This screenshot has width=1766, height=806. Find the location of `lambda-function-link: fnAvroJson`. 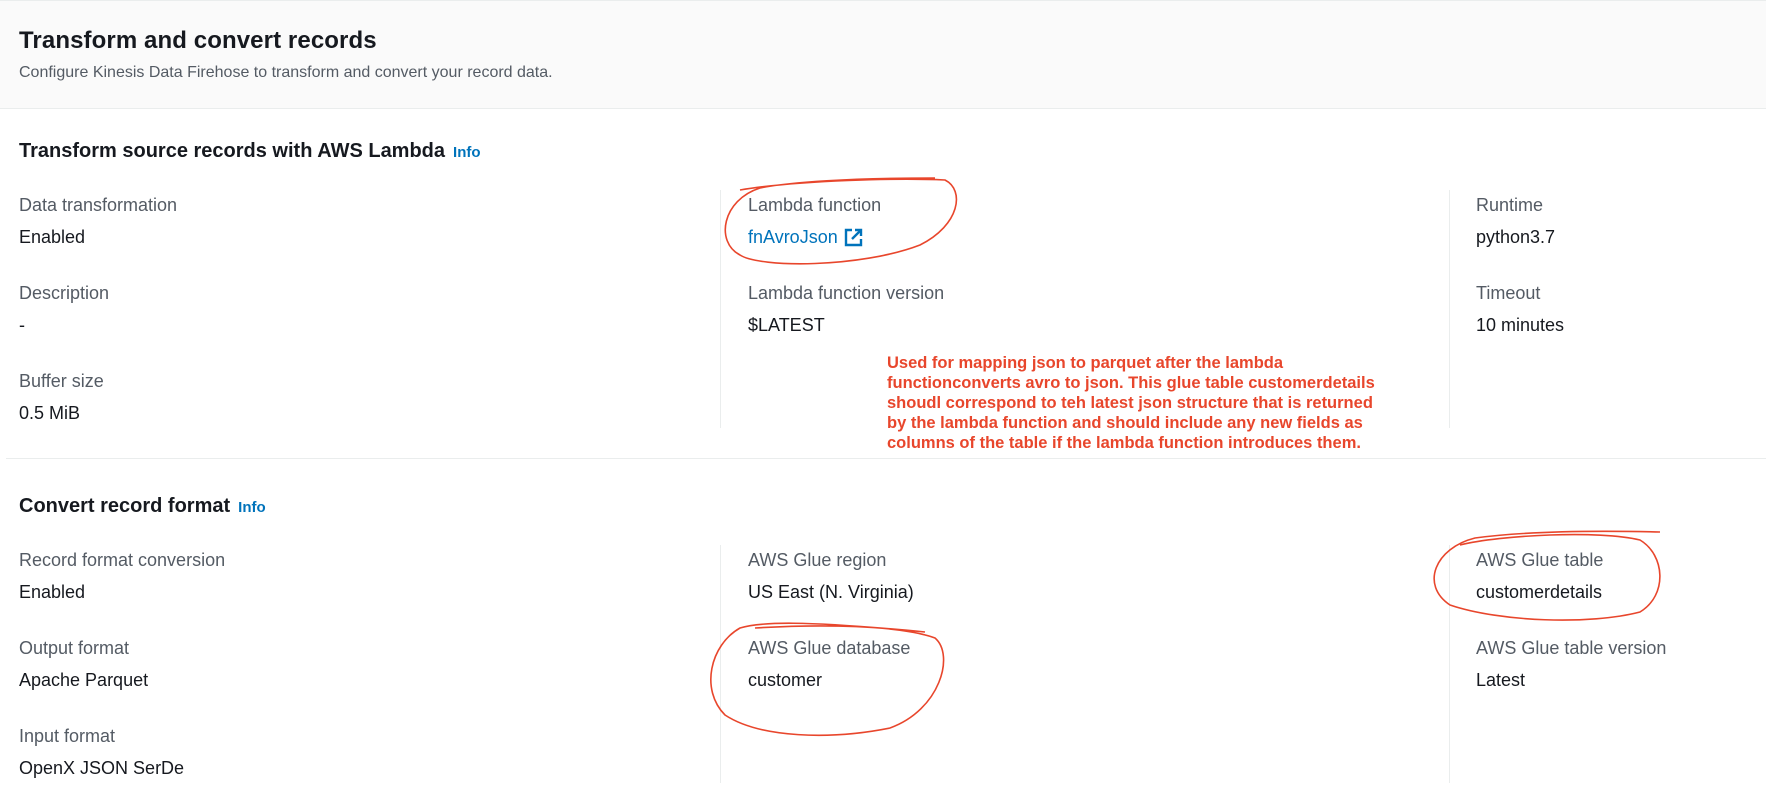

lambda-function-link: fnAvroJson is located at coordinates (805, 237).